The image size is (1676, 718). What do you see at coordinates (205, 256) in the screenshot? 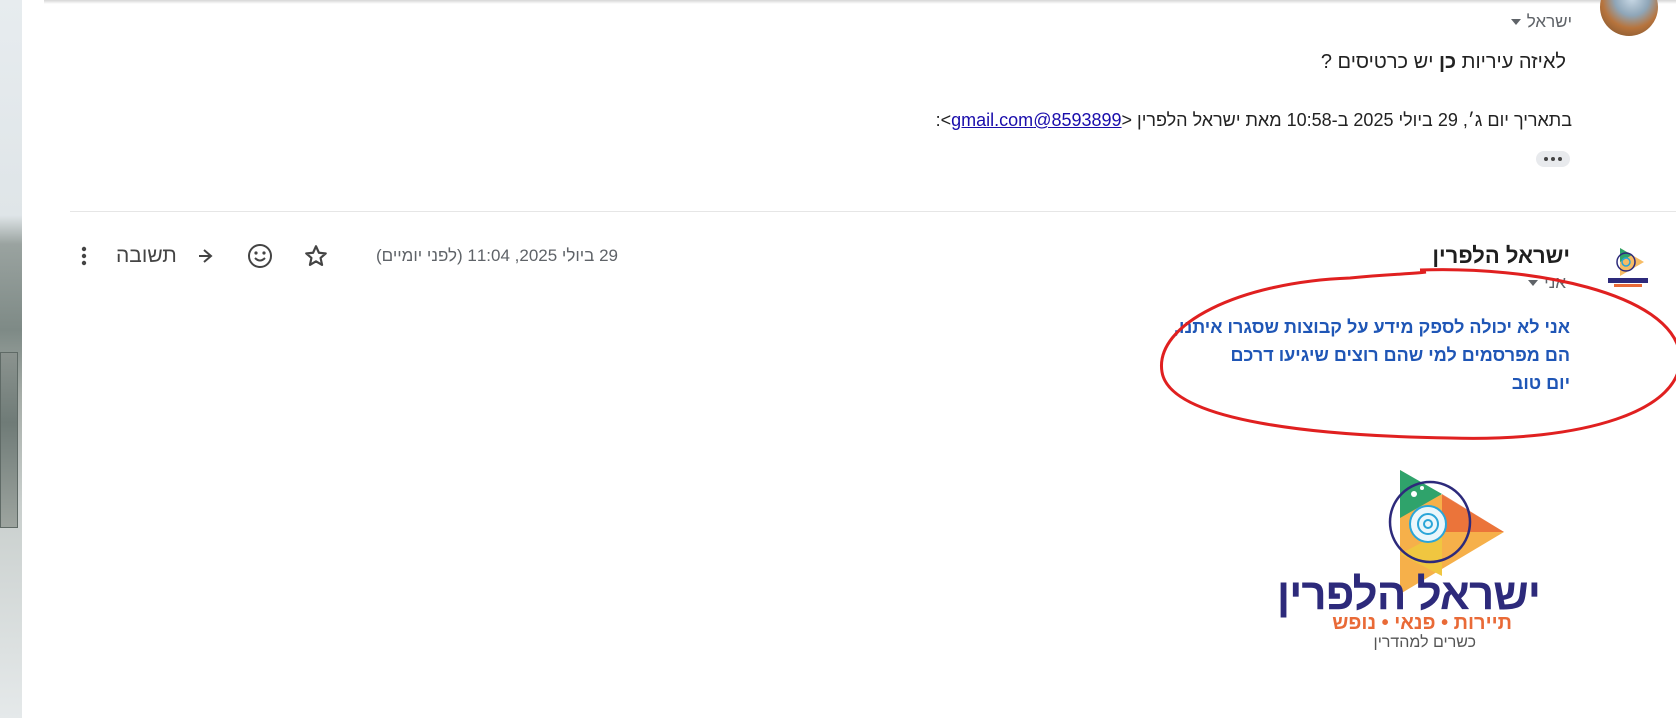
I see `reply-icon` at bounding box center [205, 256].